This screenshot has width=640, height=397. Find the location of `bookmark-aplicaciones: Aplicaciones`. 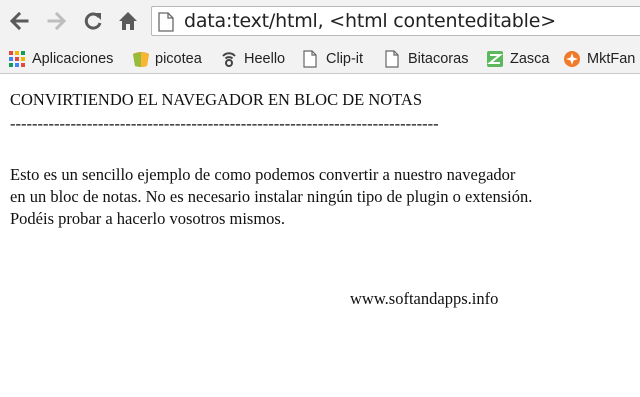

bookmark-aplicaciones: Aplicaciones is located at coordinates (60, 59).